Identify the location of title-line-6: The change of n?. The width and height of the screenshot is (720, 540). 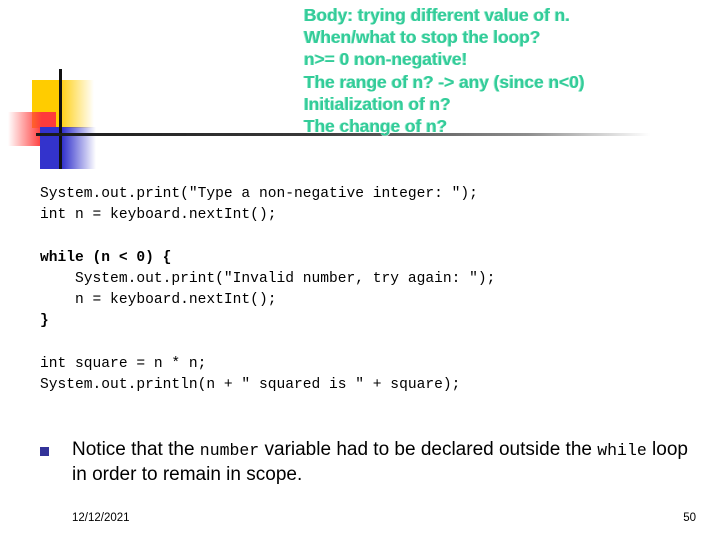
(376, 126).